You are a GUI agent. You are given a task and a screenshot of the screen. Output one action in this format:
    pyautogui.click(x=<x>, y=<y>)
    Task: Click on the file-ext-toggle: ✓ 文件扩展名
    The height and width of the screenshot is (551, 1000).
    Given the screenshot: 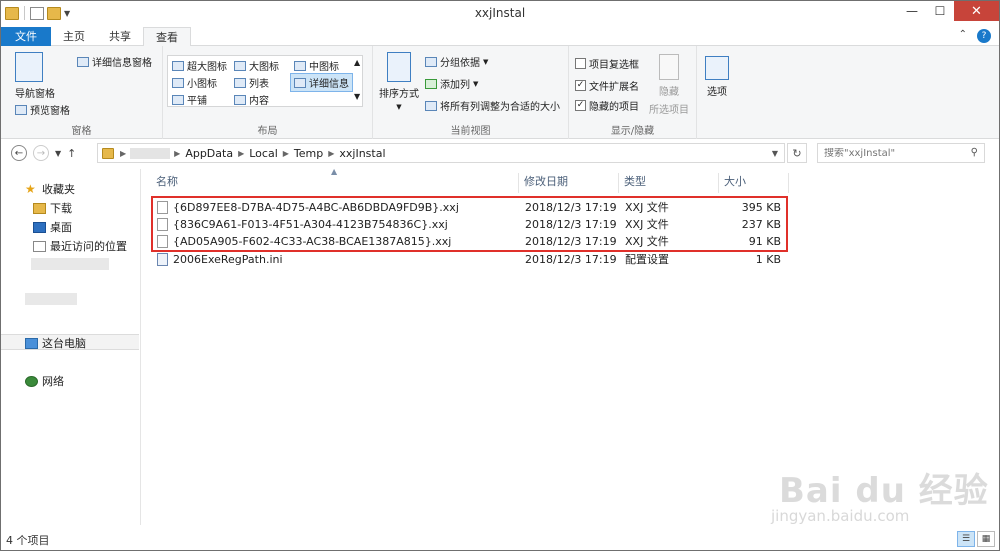 What is the action you would take?
    pyautogui.click(x=607, y=85)
    